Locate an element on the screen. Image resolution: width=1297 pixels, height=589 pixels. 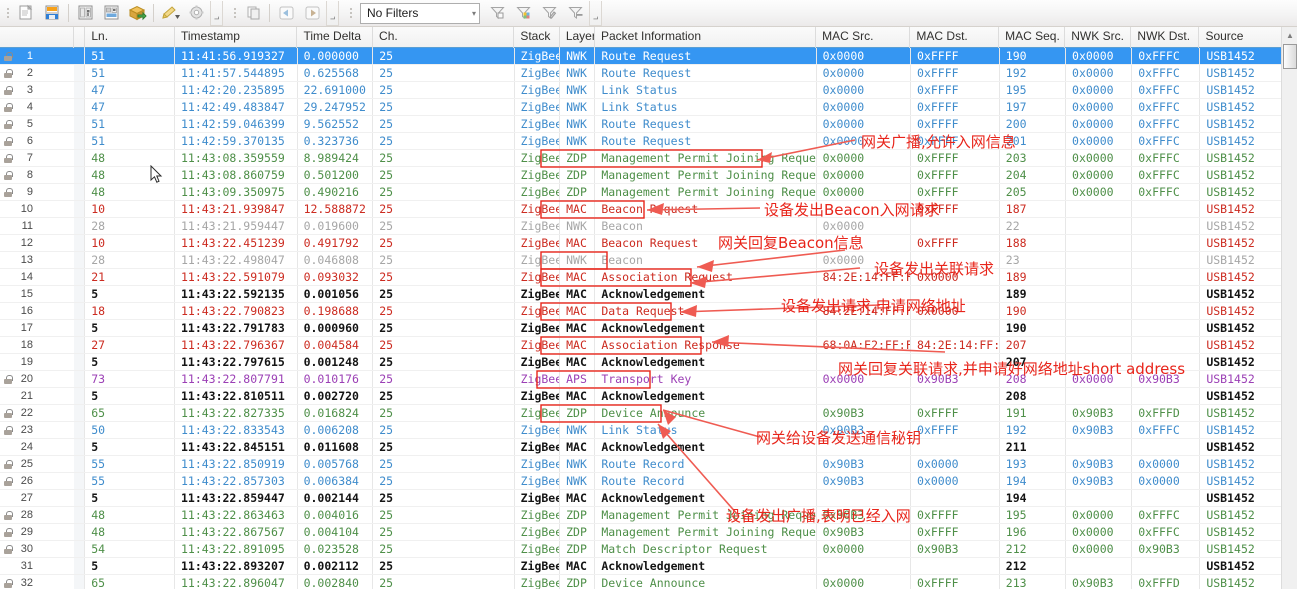
filter-select: No Filters ▾ is located at coordinates (420, 13).